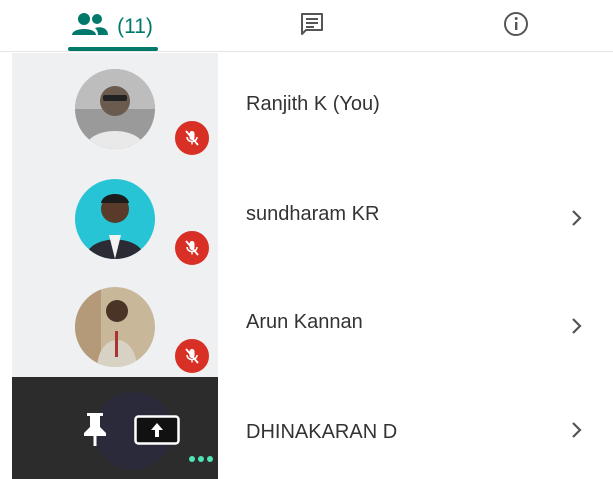 The image size is (613, 479). What do you see at coordinates (90, 26) in the screenshot?
I see `people-icon` at bounding box center [90, 26].